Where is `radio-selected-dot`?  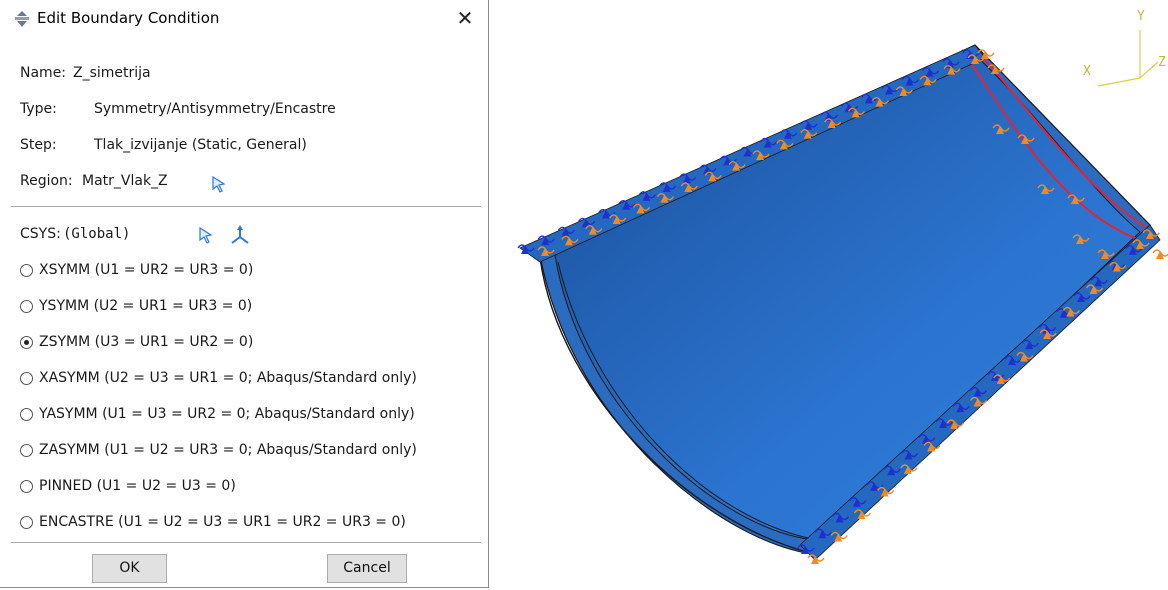 radio-selected-dot is located at coordinates (26, 342).